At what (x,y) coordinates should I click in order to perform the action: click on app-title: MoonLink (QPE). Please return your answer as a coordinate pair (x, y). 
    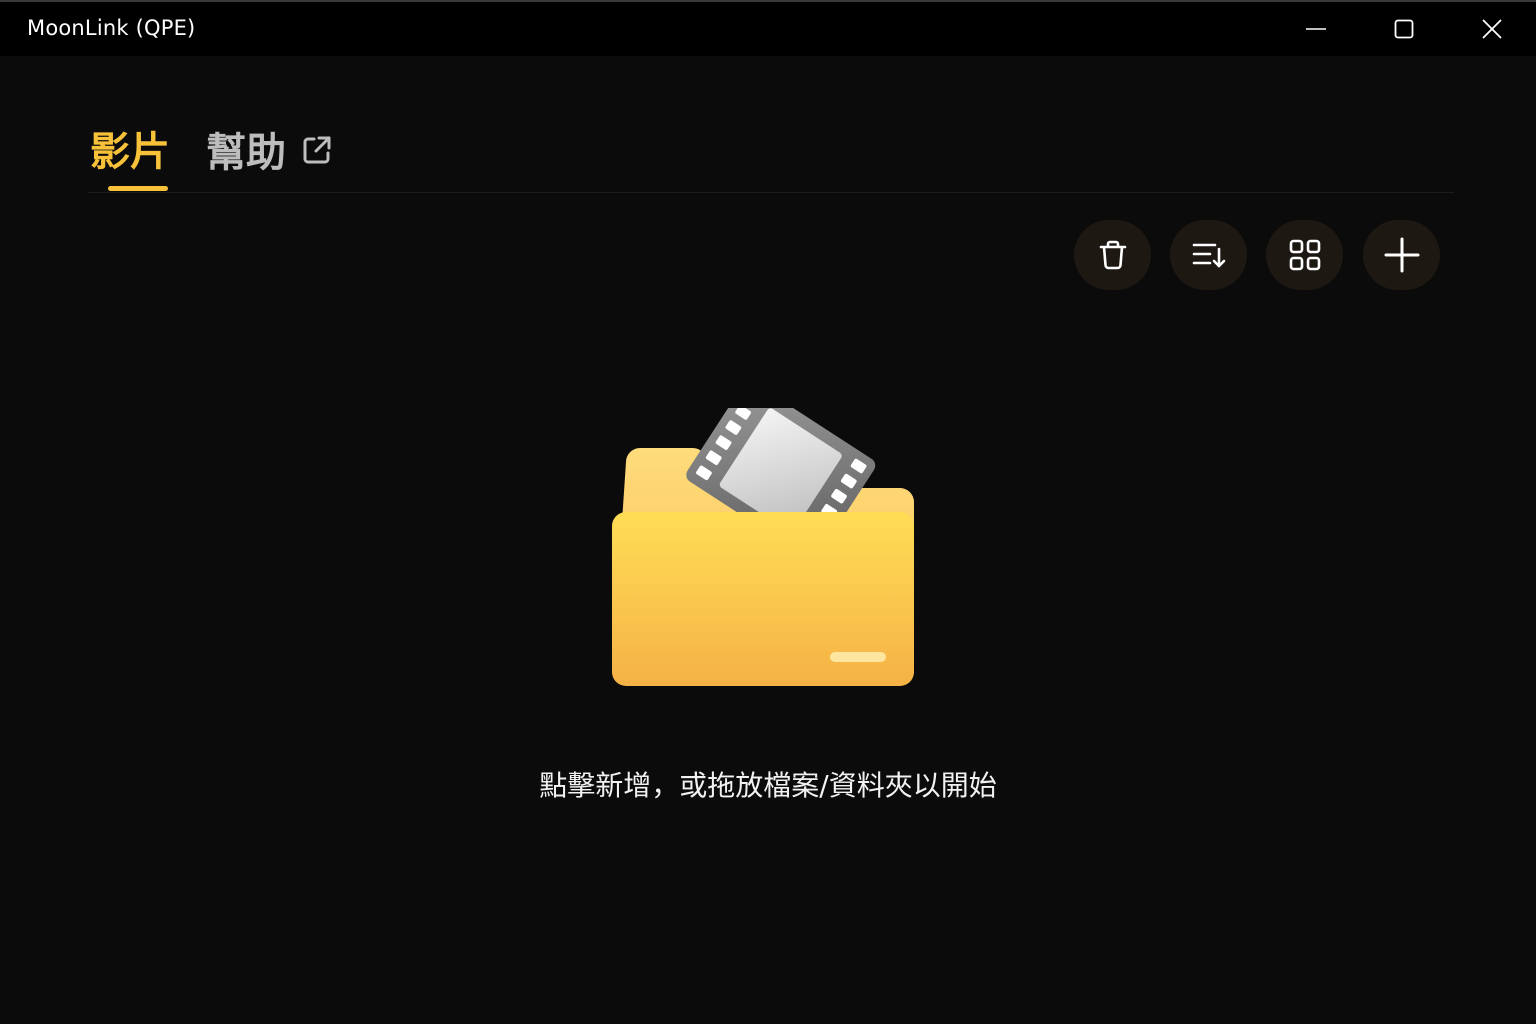
    Looking at the image, I should click on (111, 28).